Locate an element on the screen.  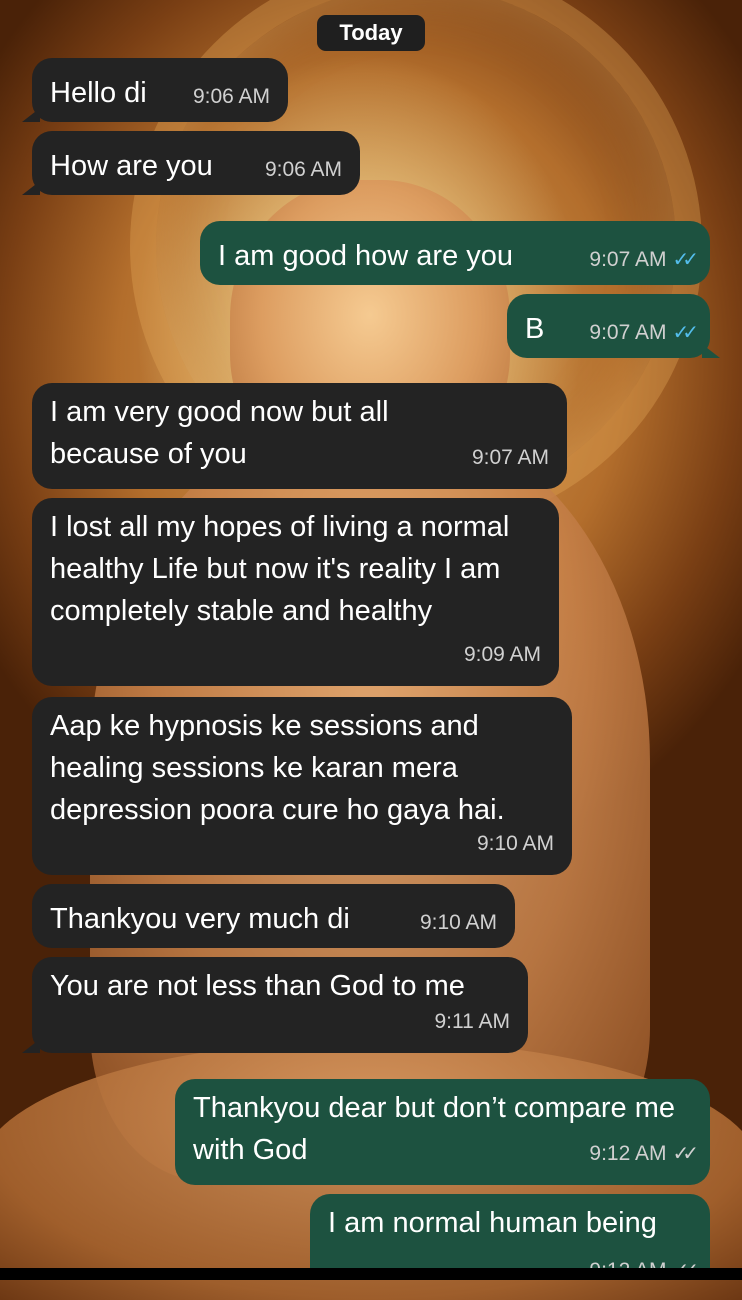
message-text: Thankyou very much di is located at coordinates (200, 919).